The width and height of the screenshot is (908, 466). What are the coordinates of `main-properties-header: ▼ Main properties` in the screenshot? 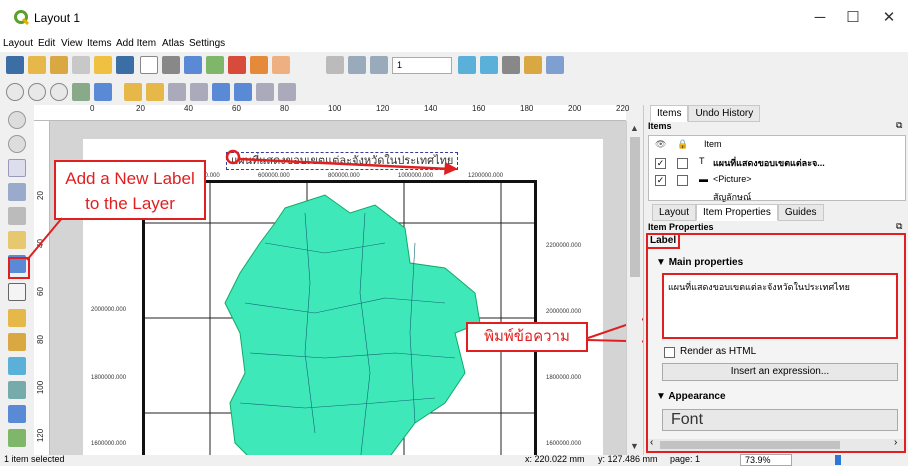 It's located at (699, 262).